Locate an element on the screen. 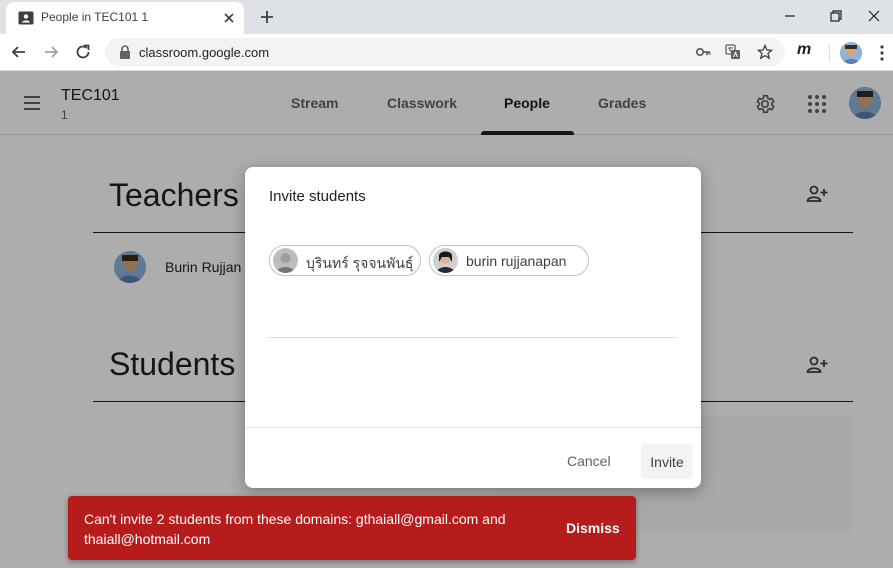 Image resolution: width=893 pixels, height=568 pixels. lock-icon is located at coordinates (125, 52).